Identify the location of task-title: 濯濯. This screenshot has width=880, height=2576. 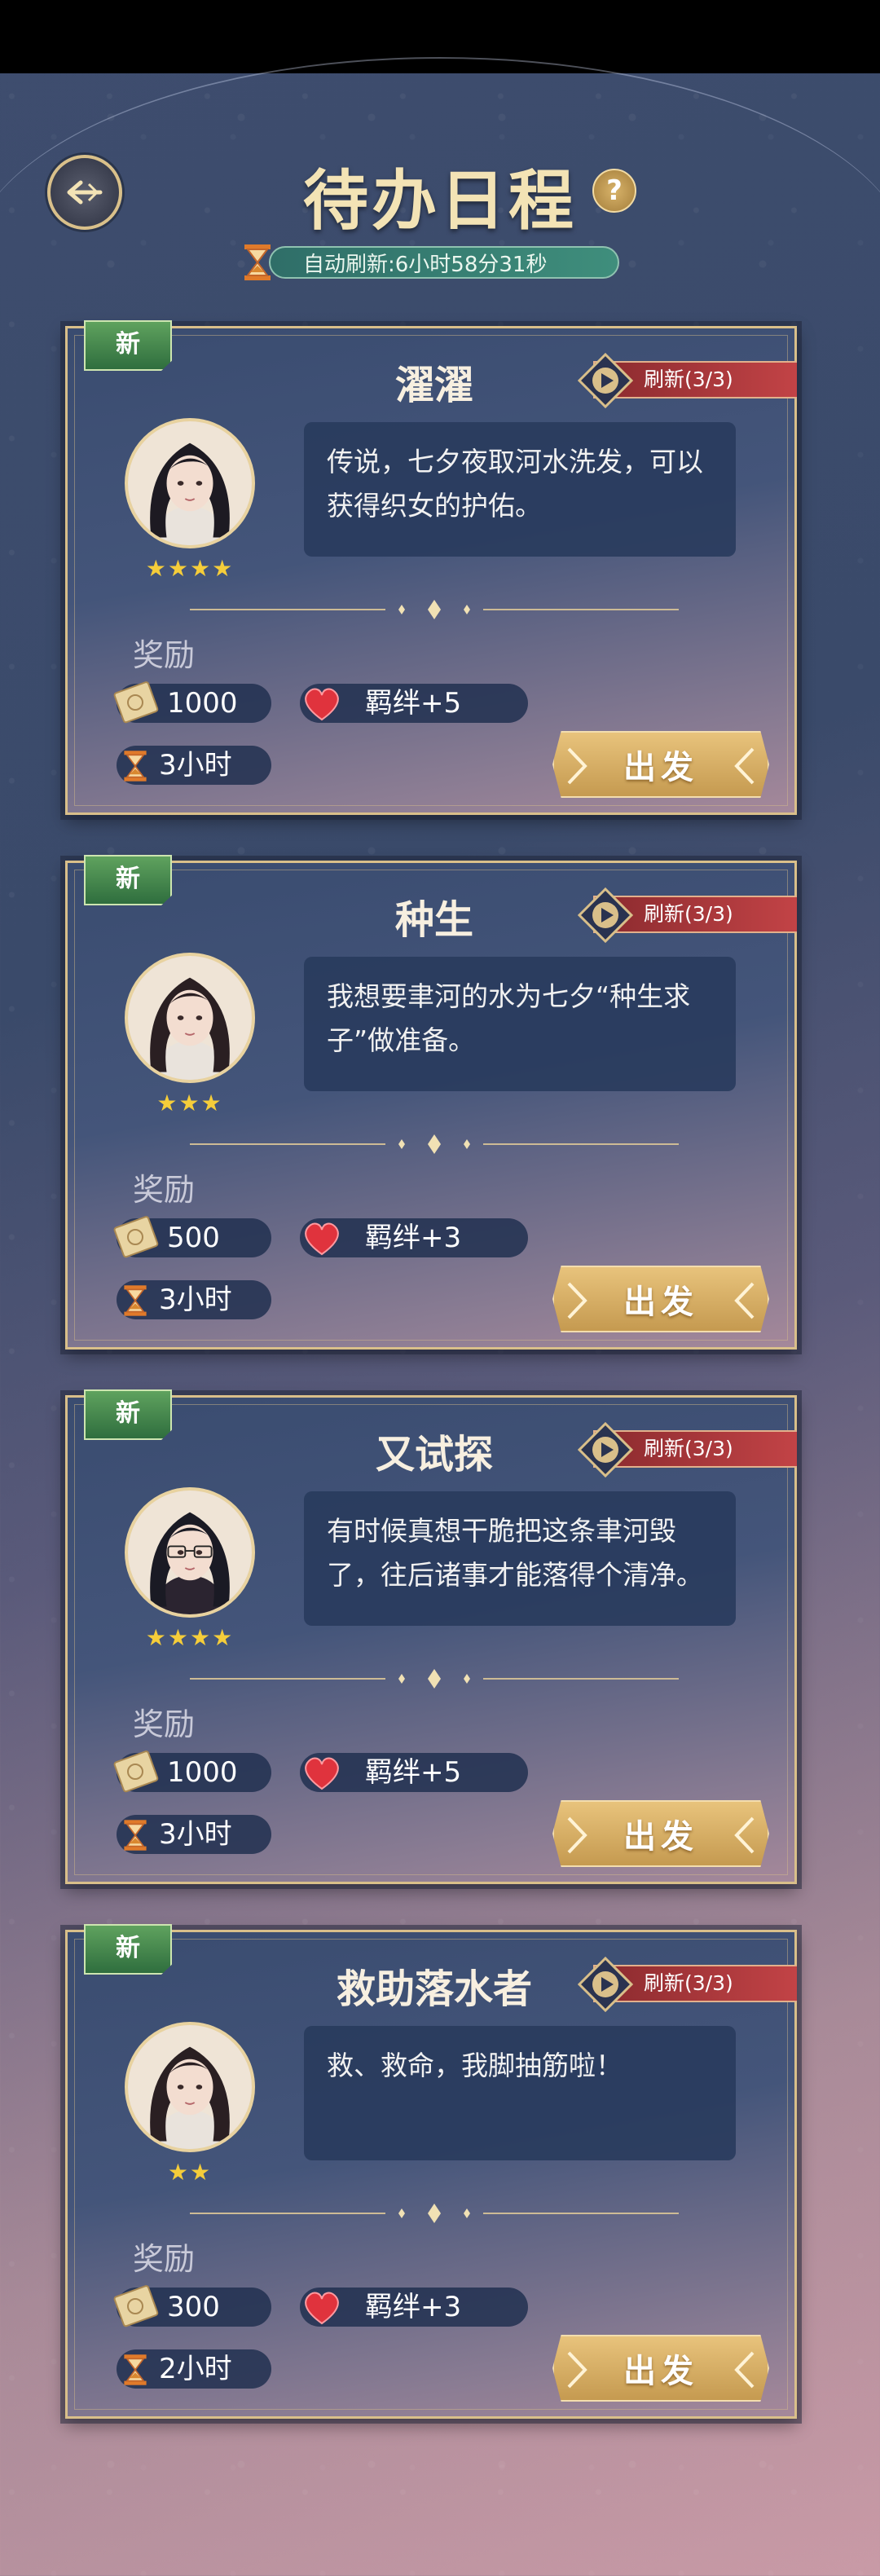
(433, 386).